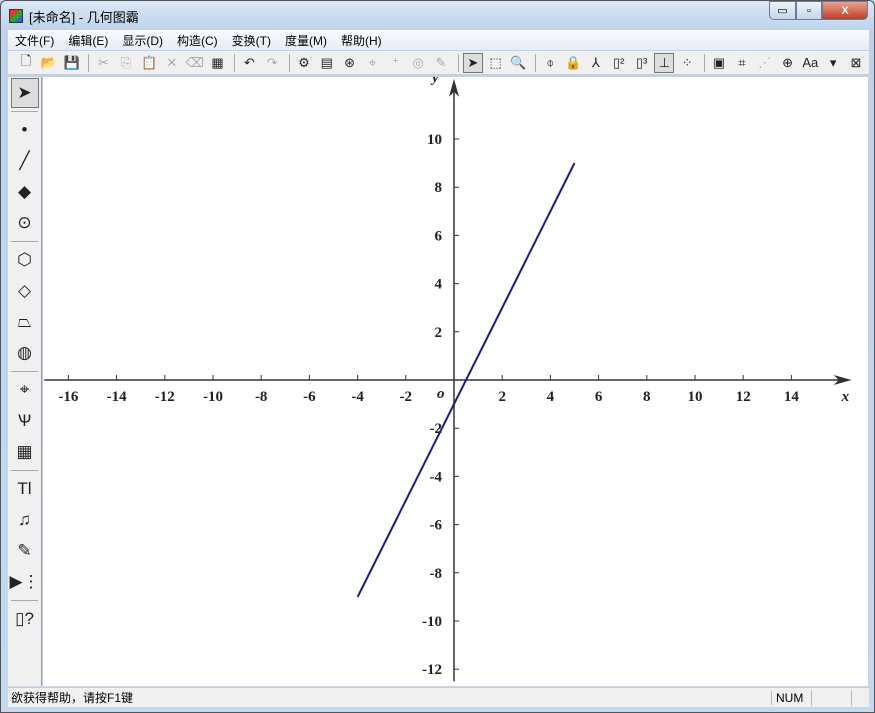  What do you see at coordinates (261, 397) in the screenshot?
I see `x-tick-label: -8` at bounding box center [261, 397].